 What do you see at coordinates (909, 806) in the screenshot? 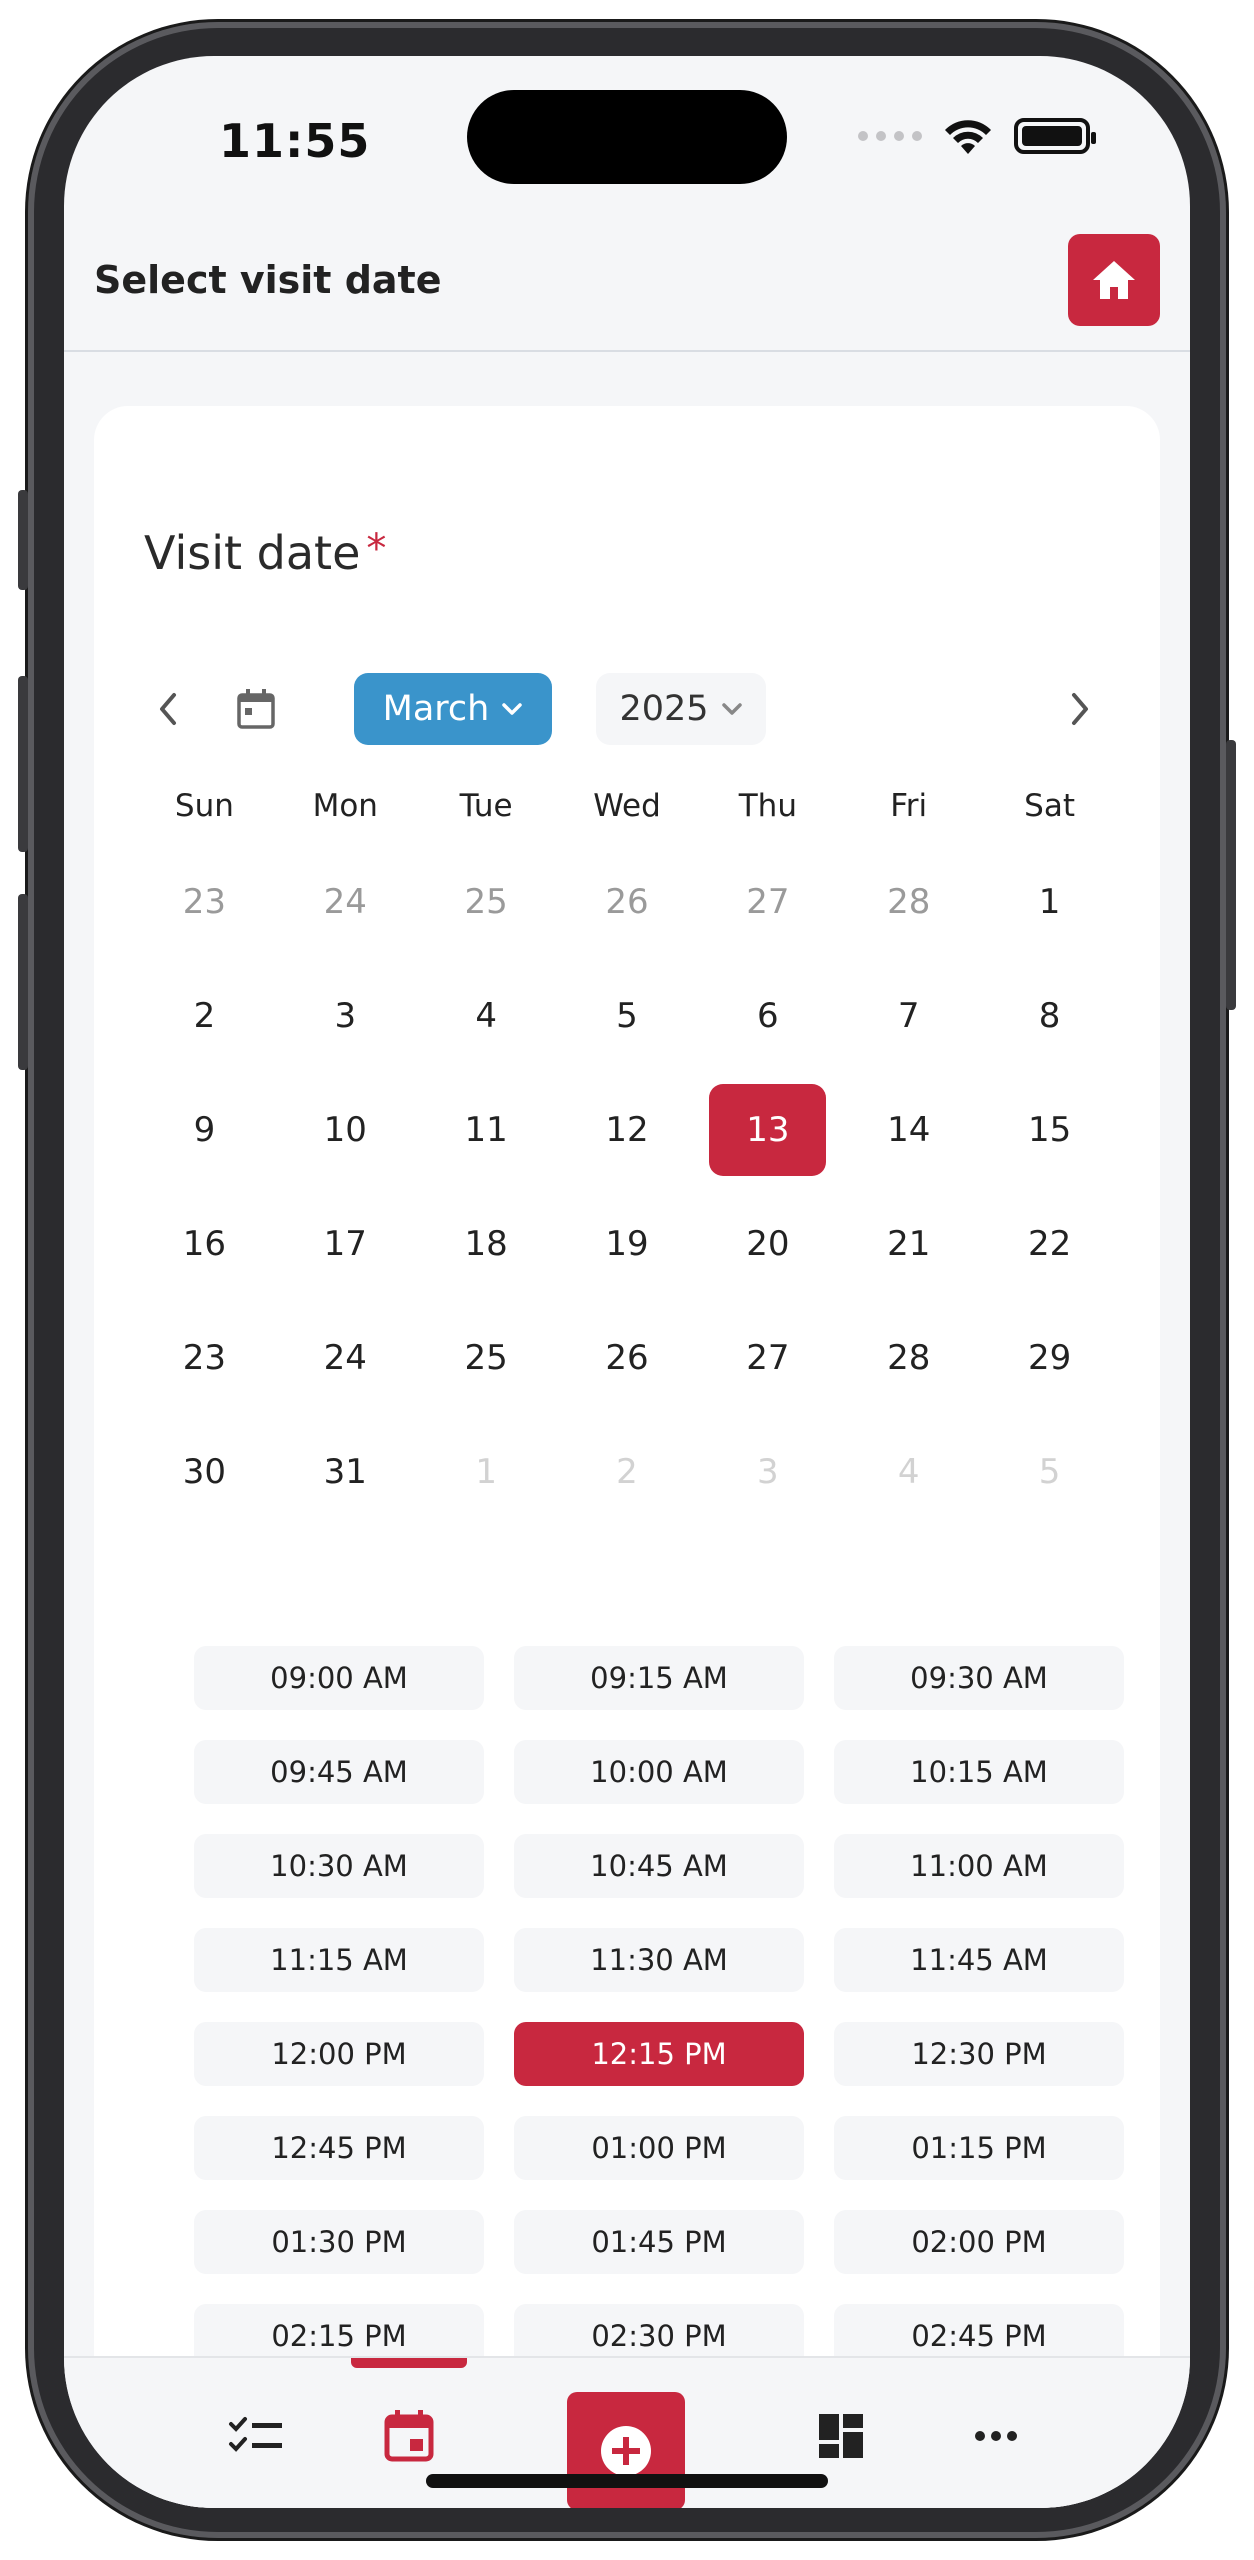
I see `weekday-label: Fri` at bounding box center [909, 806].